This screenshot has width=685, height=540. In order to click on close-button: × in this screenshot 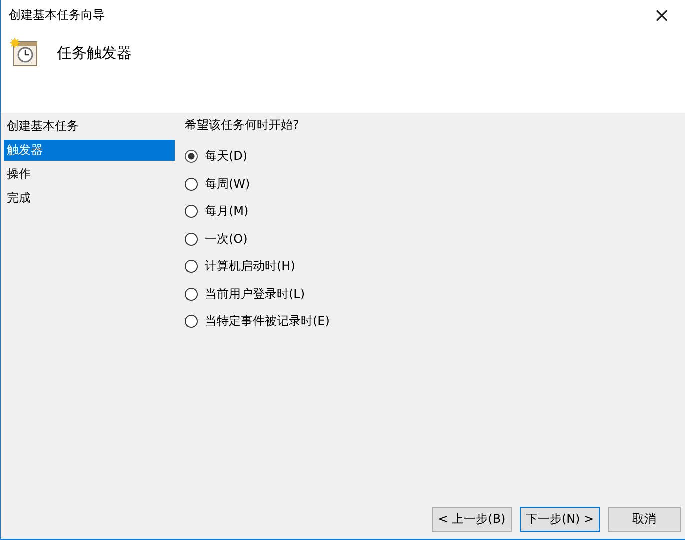, I will do `click(662, 15)`.